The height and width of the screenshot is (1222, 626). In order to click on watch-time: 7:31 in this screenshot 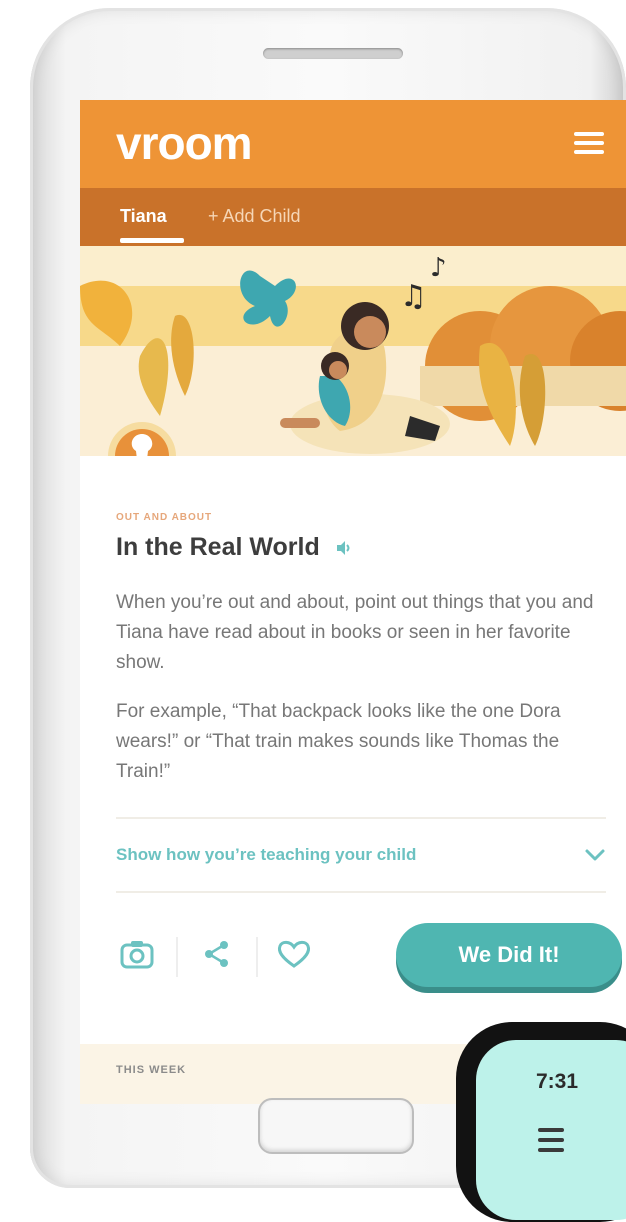, I will do `click(557, 1081)`.